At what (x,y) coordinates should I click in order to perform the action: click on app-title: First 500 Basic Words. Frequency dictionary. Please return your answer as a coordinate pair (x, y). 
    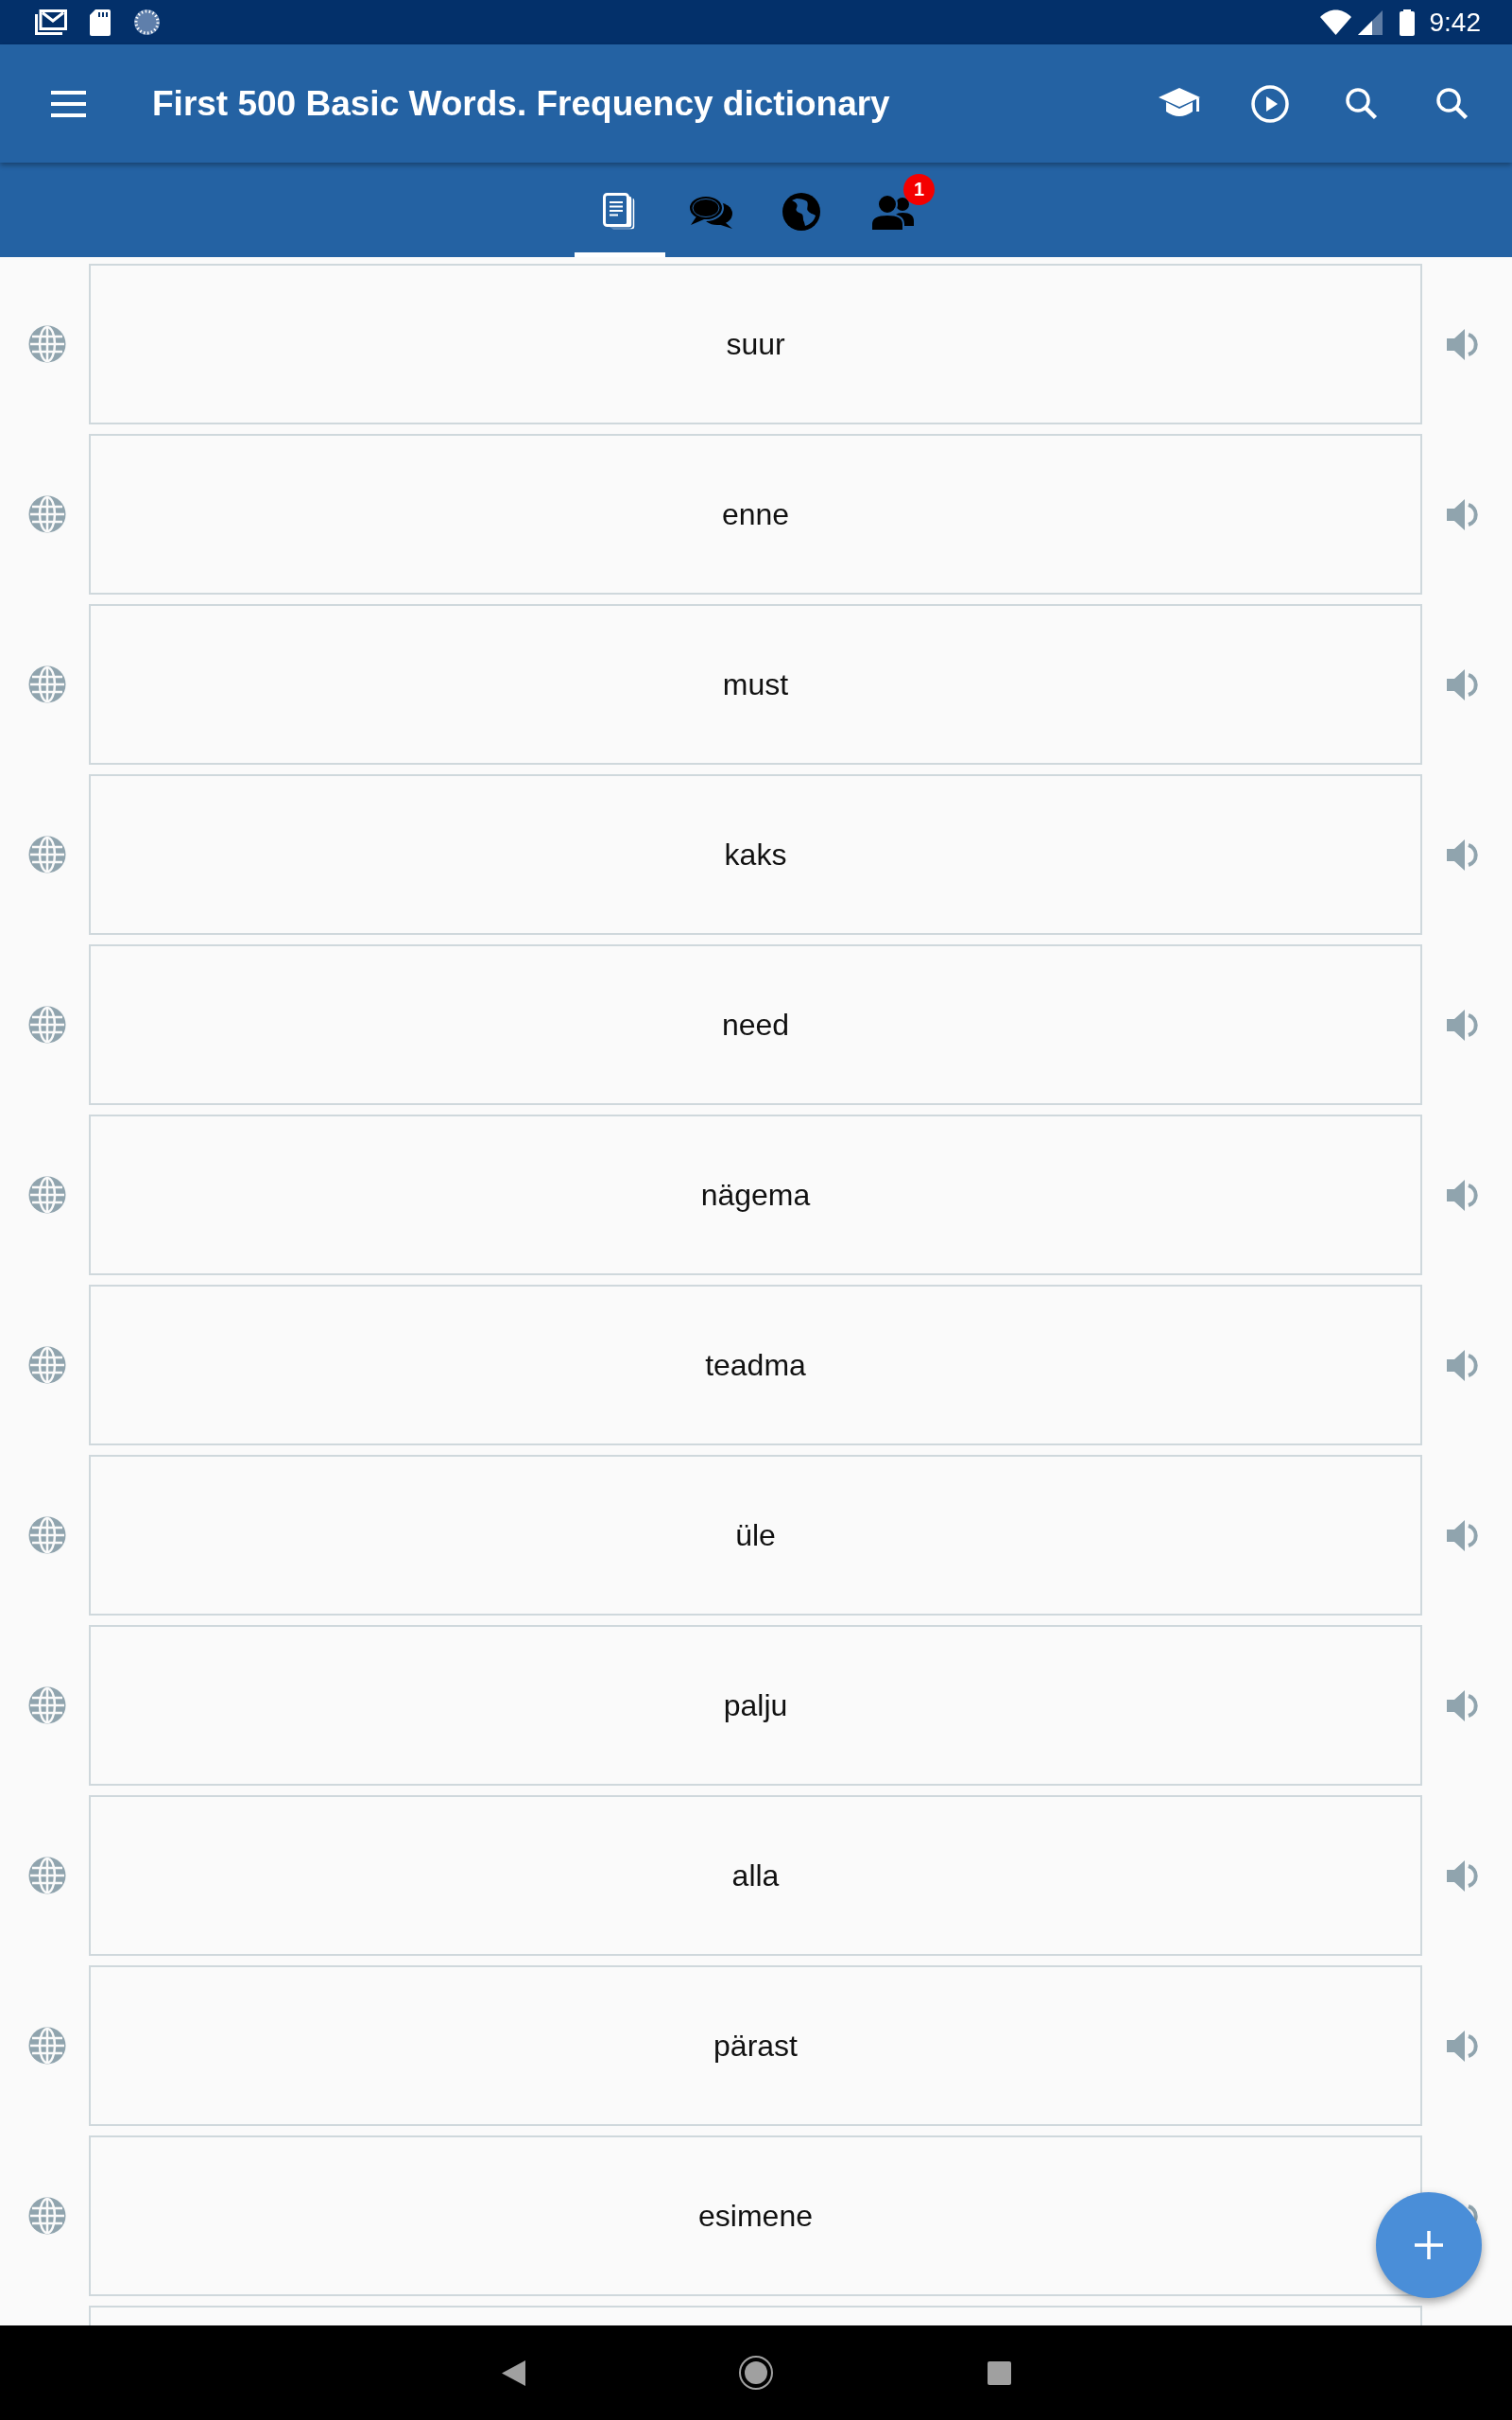
    Looking at the image, I should click on (521, 103).